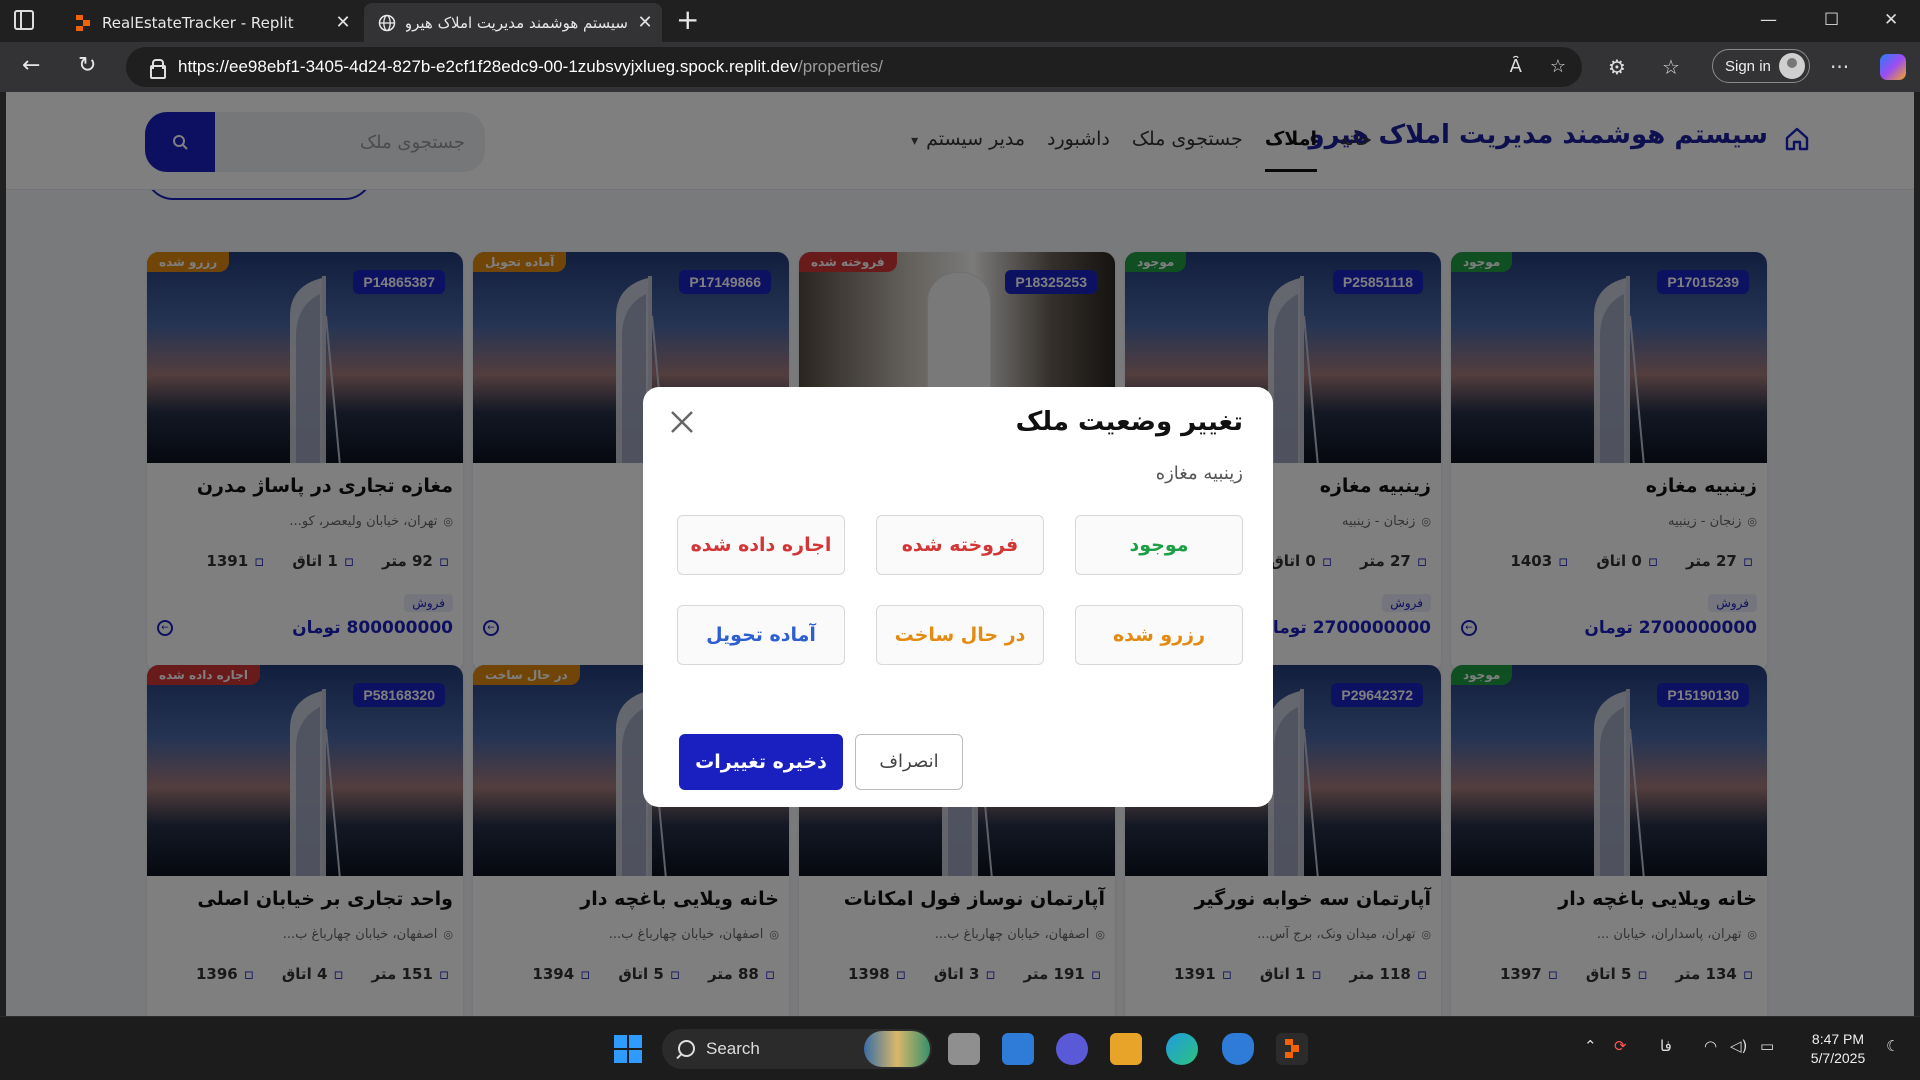  Describe the element at coordinates (83, 22) in the screenshot. I see `replit-icon` at that location.